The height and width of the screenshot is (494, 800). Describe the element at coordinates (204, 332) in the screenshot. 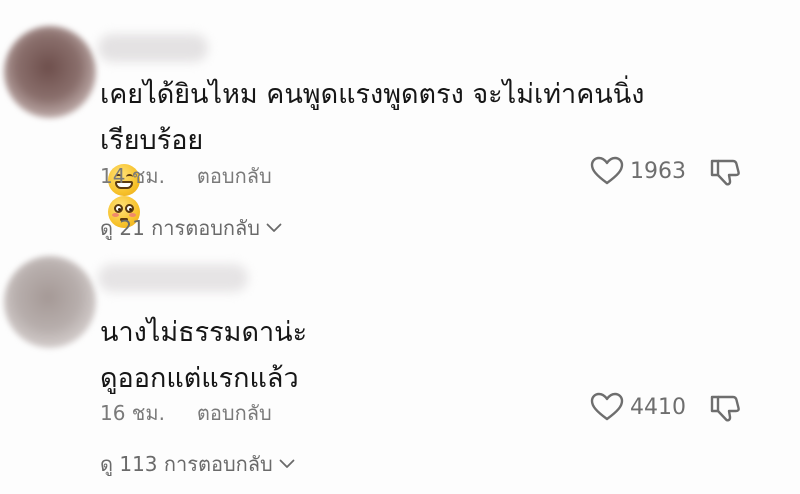

I see `comment-text-line: นางไม่ธรรมดาน่ะ` at that location.